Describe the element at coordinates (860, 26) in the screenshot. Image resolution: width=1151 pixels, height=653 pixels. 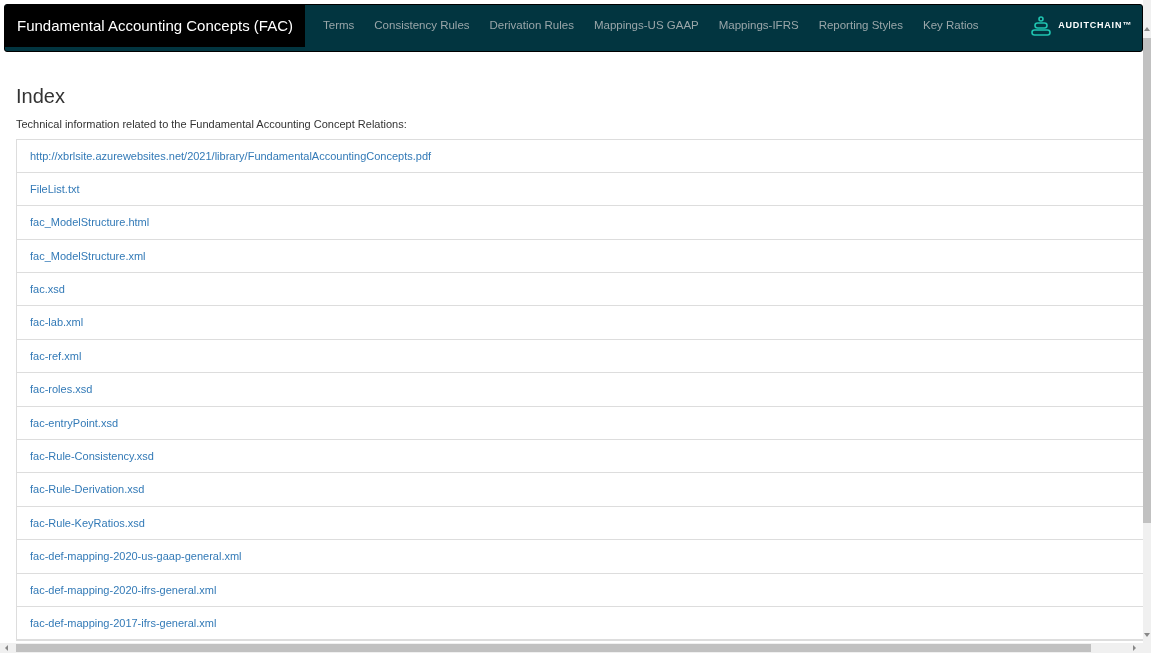
I see `nav-link: Reporting Styles` at that location.